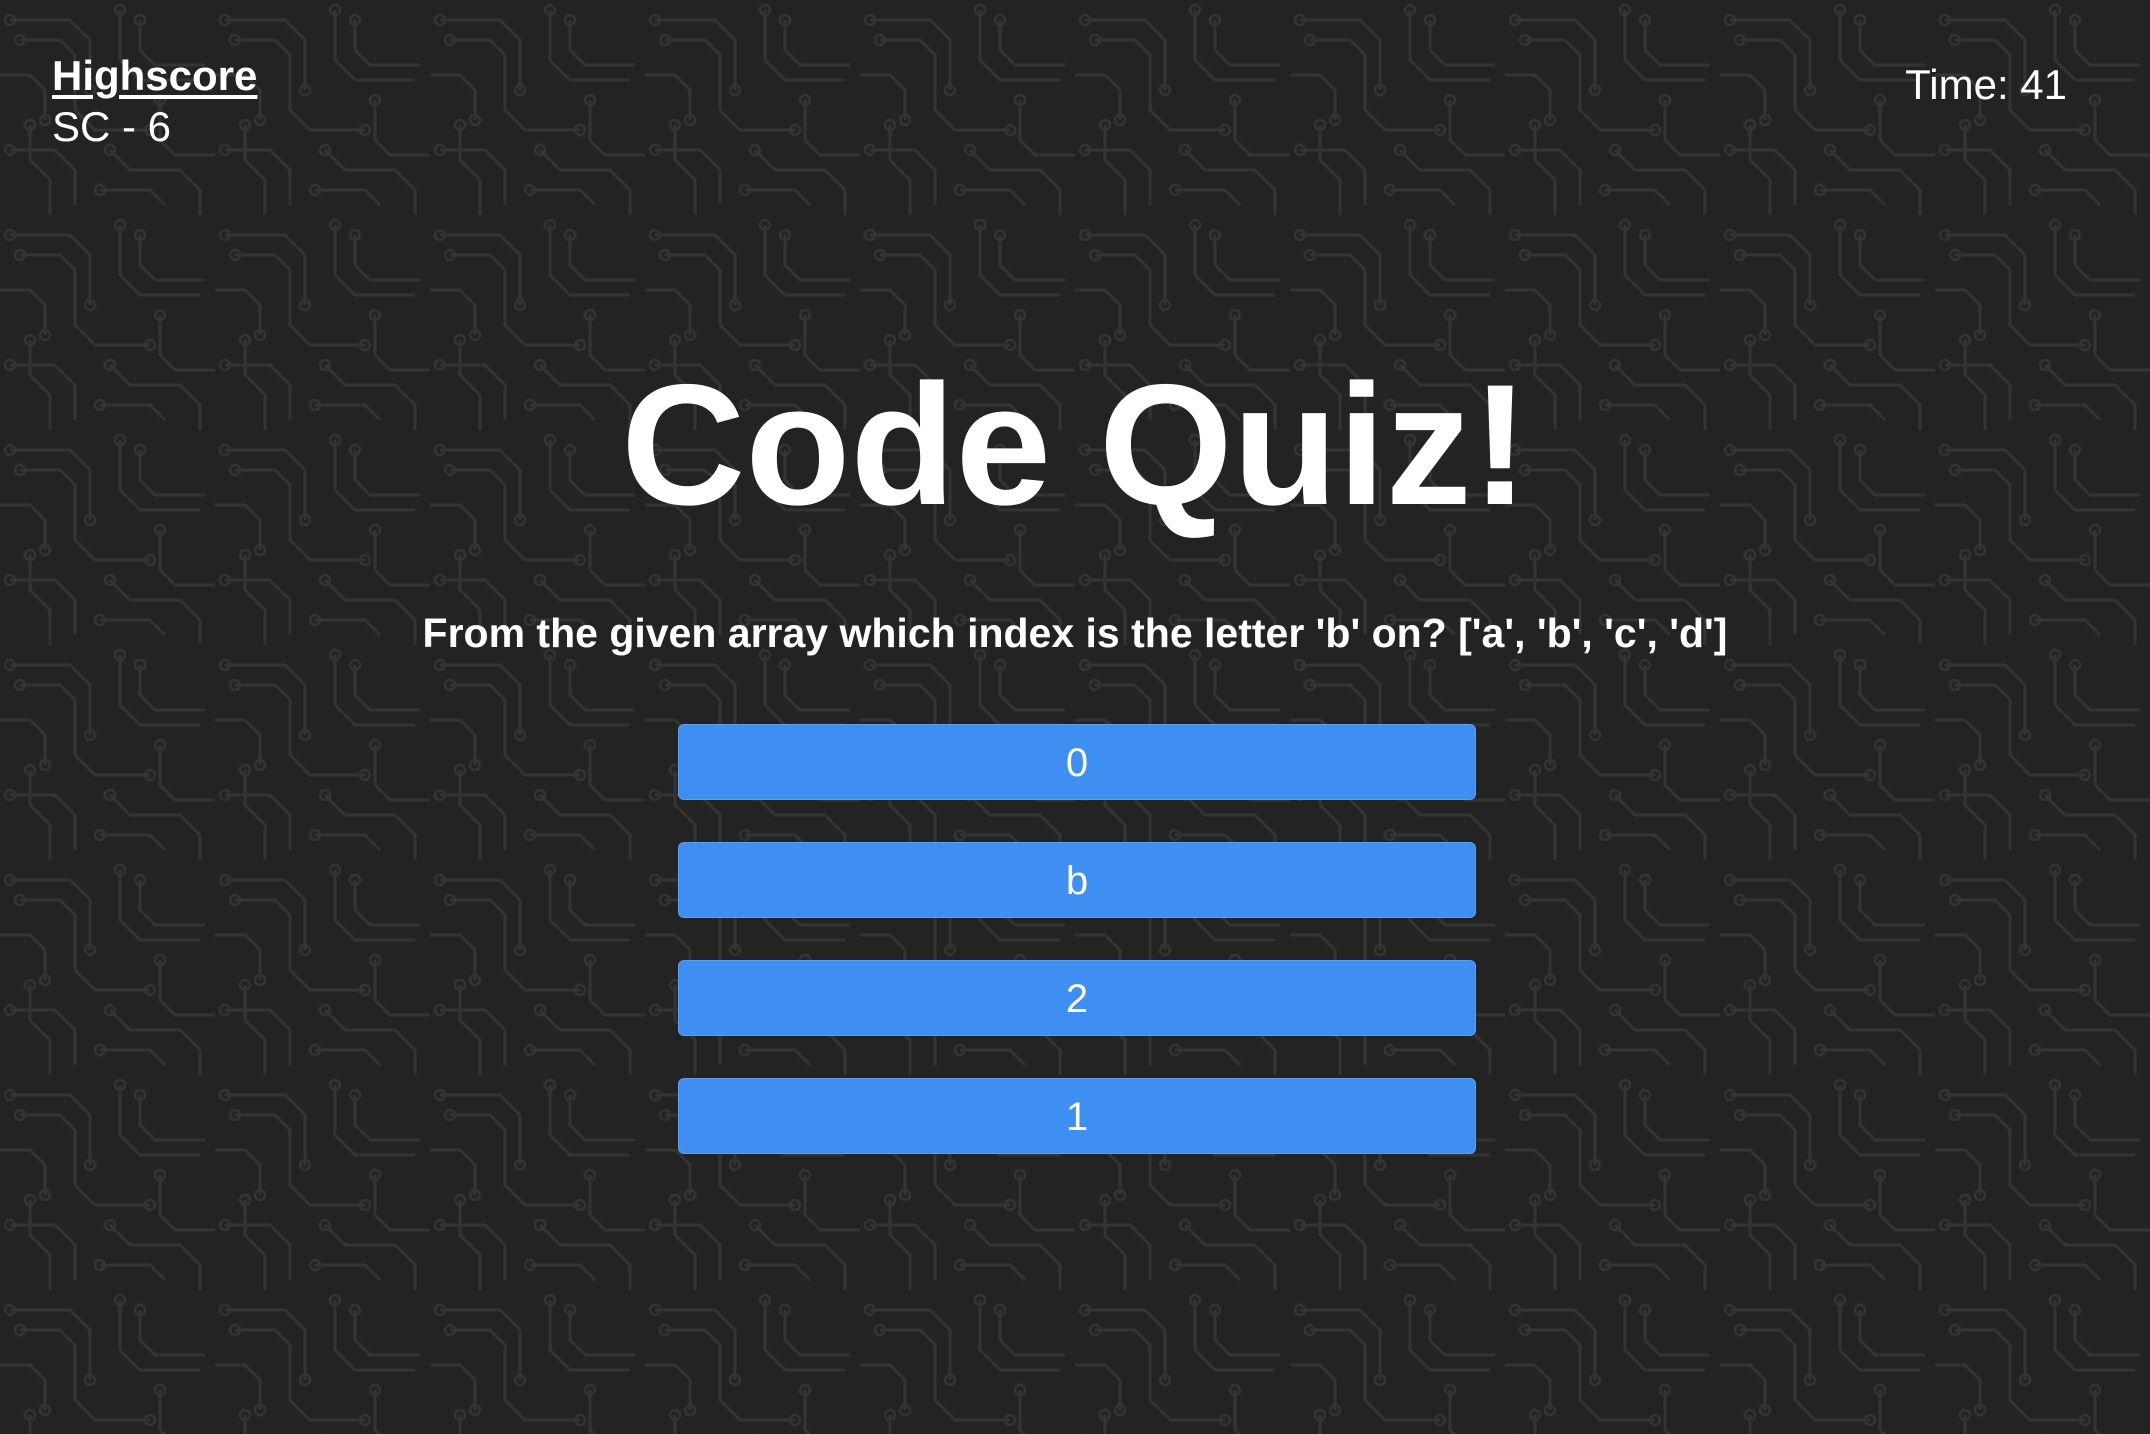  I want to click on answer-list: 0 b 2 1, so click(1077, 960).